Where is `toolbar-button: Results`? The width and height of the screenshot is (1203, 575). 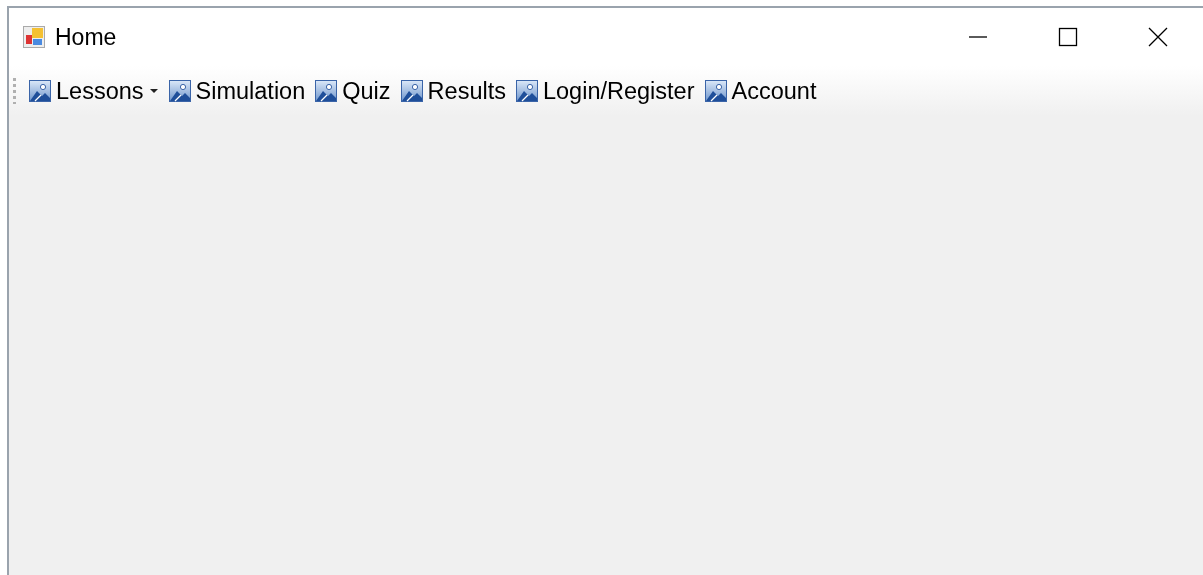
toolbar-button: Results is located at coordinates (453, 91).